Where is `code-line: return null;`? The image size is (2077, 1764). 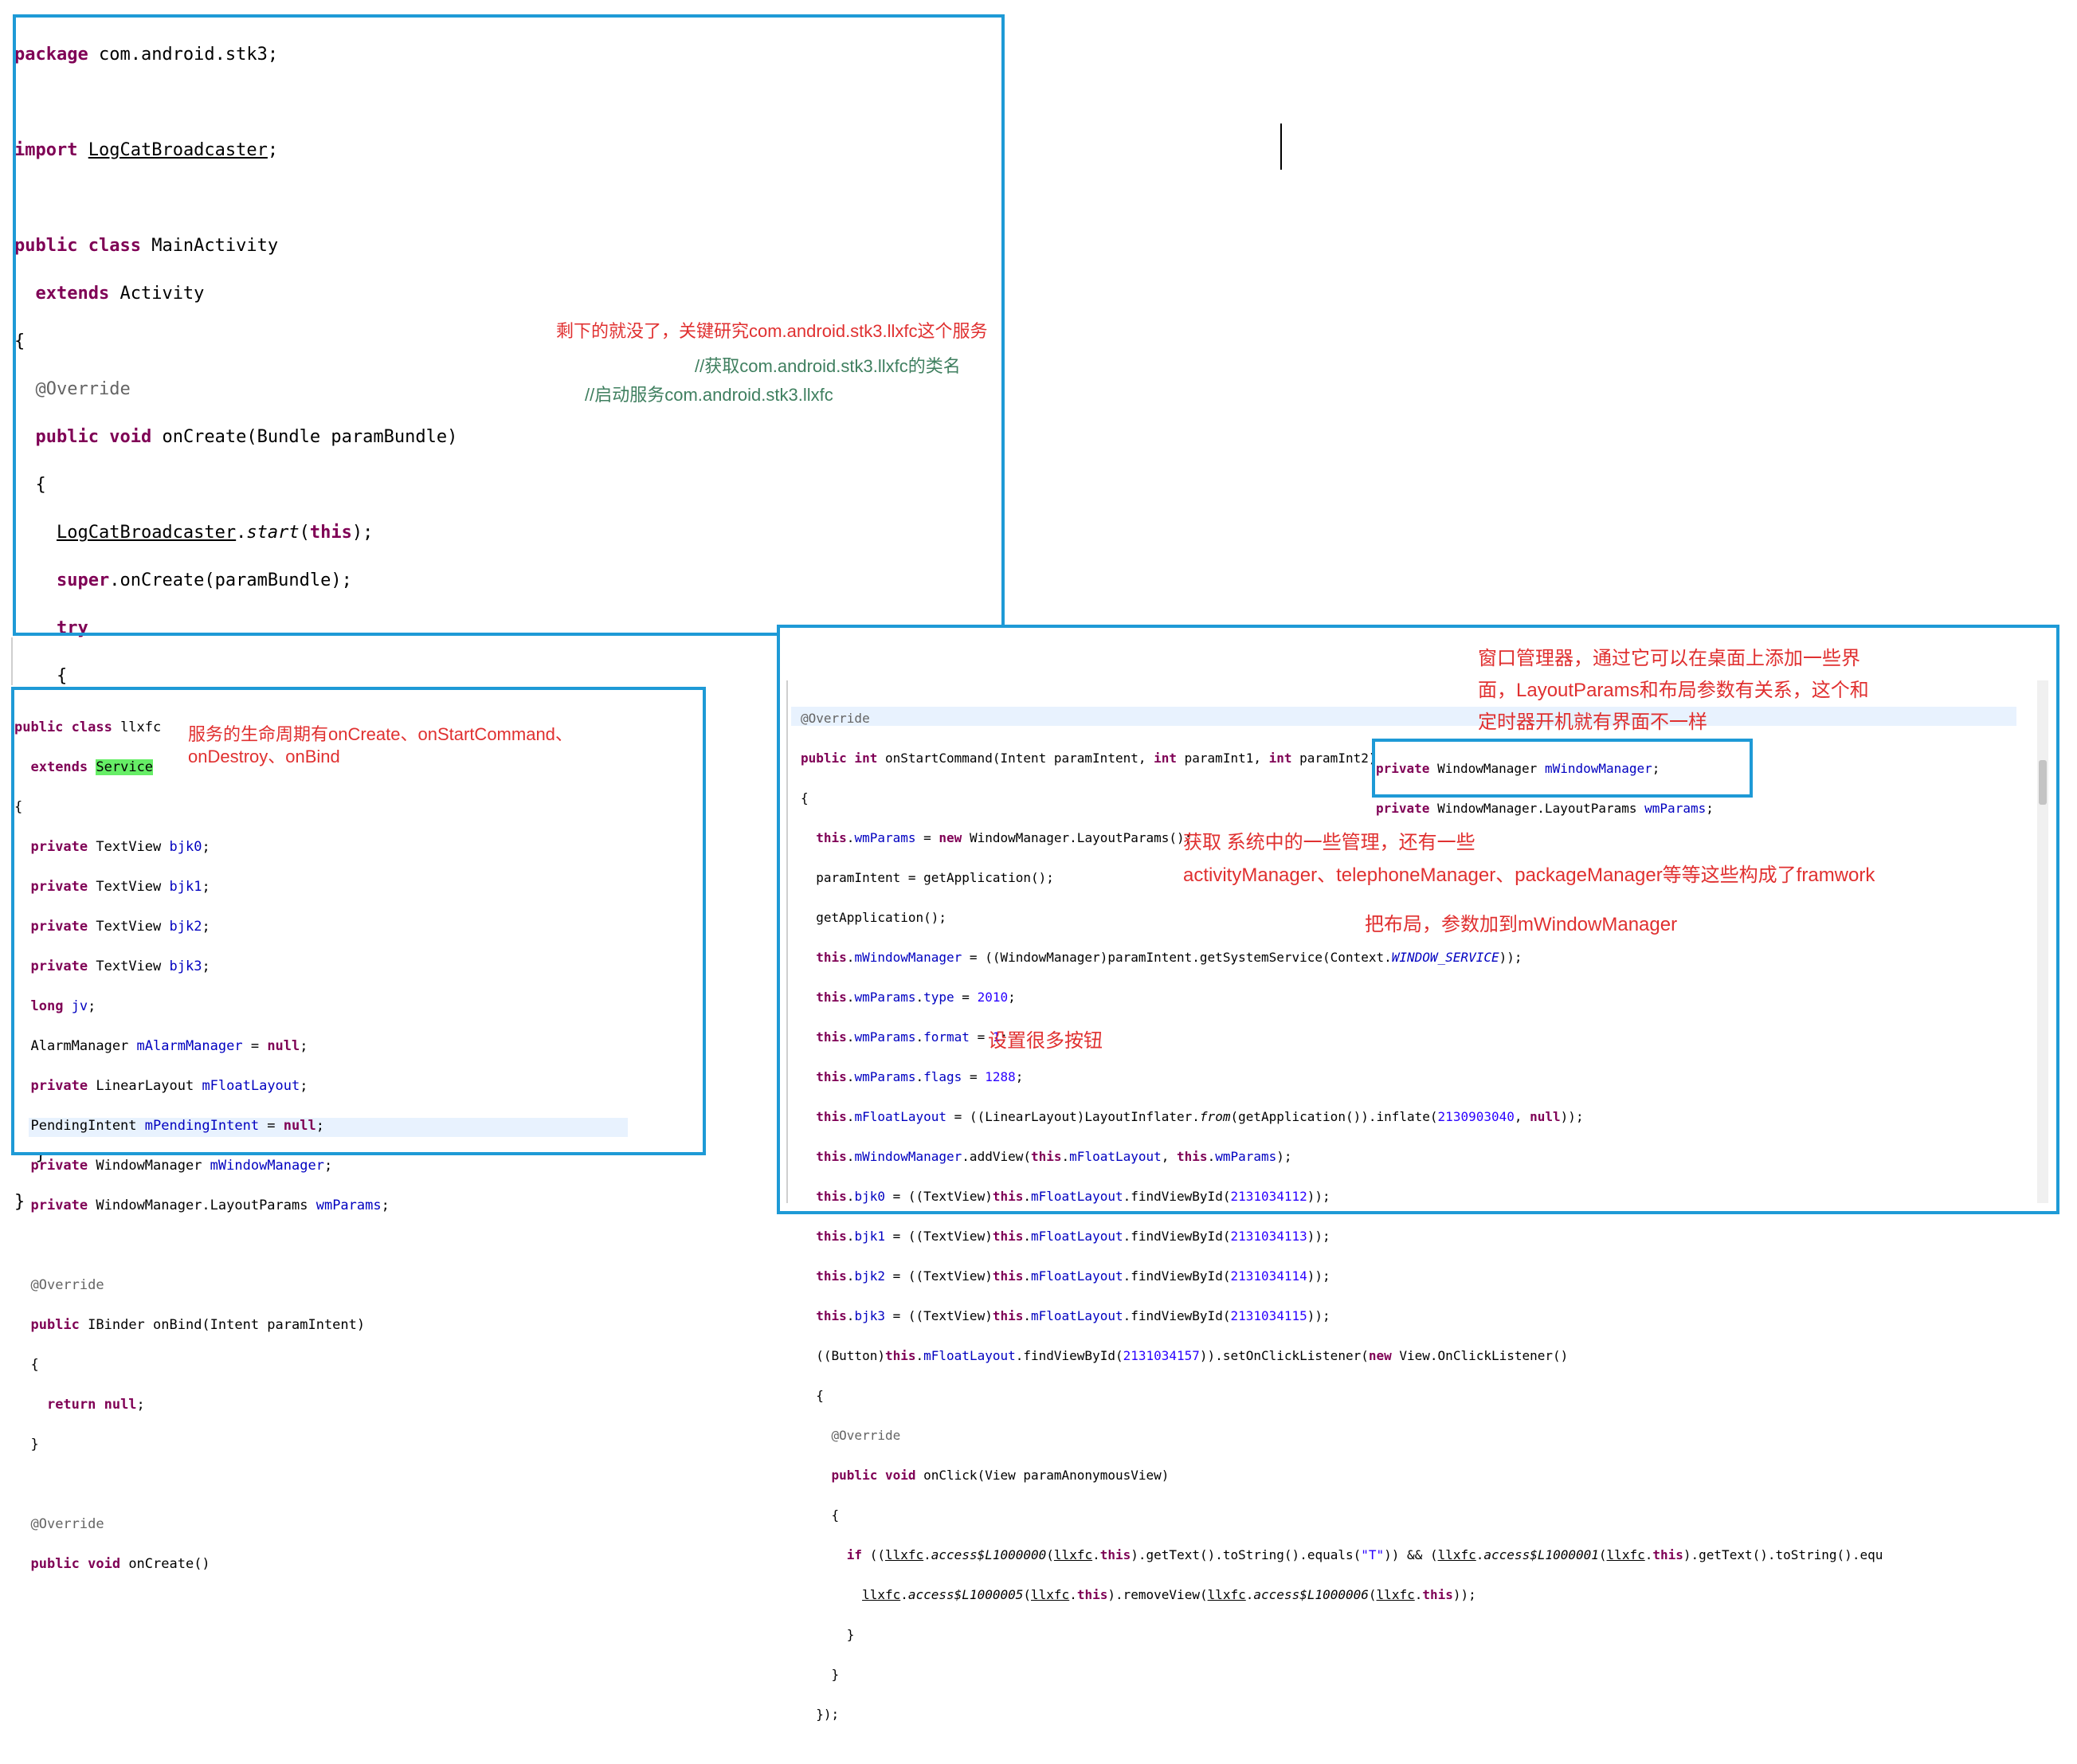
code-line: return null; is located at coordinates (96, 1405).